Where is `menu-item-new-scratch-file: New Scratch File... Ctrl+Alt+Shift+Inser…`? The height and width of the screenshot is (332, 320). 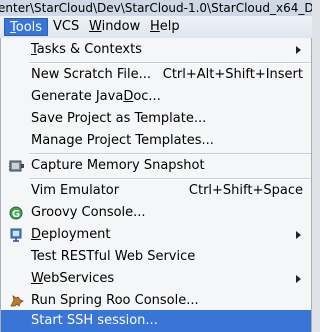
menu-item-new-scratch-file: New Scratch File... Ctrl+Alt+Shift+Inser… is located at coordinates (156, 75).